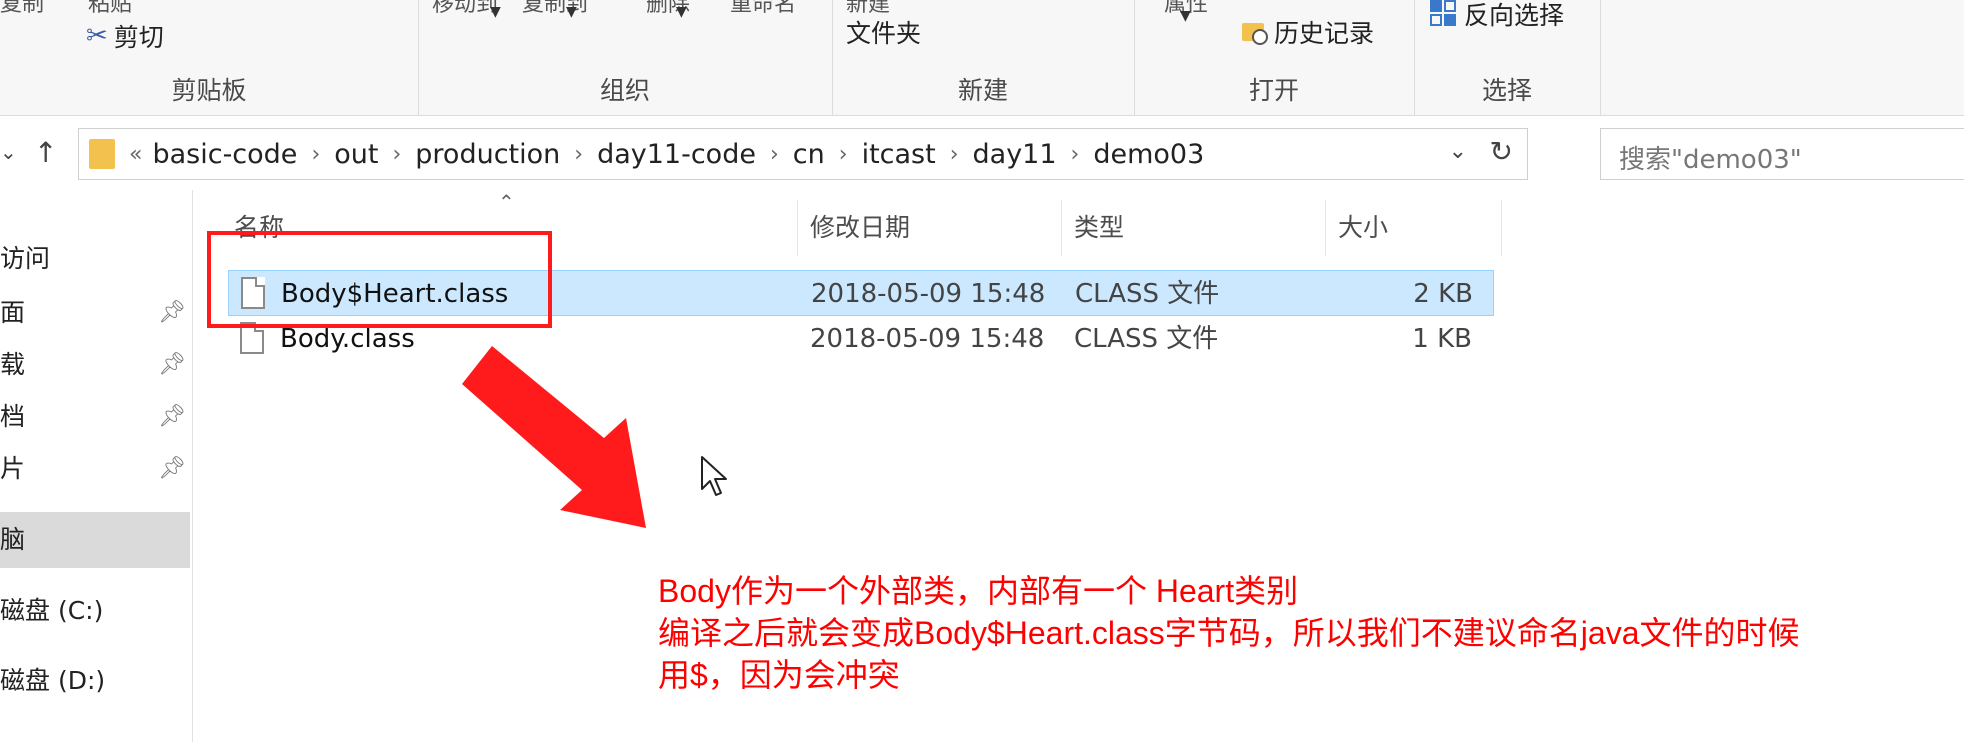 Image resolution: width=1964 pixels, height=742 pixels. I want to click on annotation-line: 用$，因为会冲突, so click(779, 675).